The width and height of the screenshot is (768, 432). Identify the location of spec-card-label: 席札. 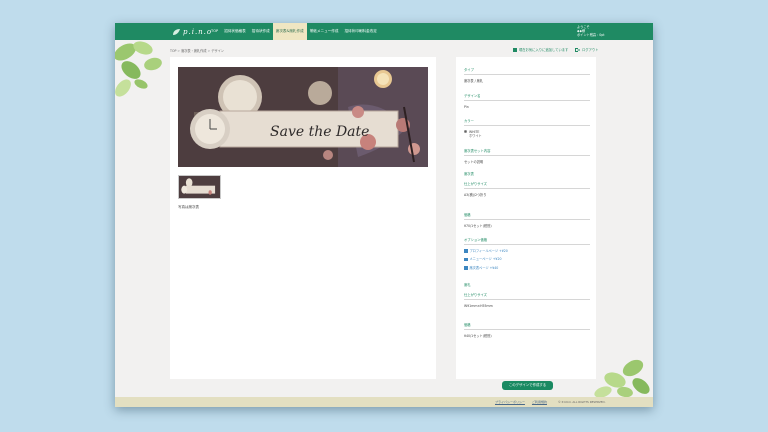
(467, 285).